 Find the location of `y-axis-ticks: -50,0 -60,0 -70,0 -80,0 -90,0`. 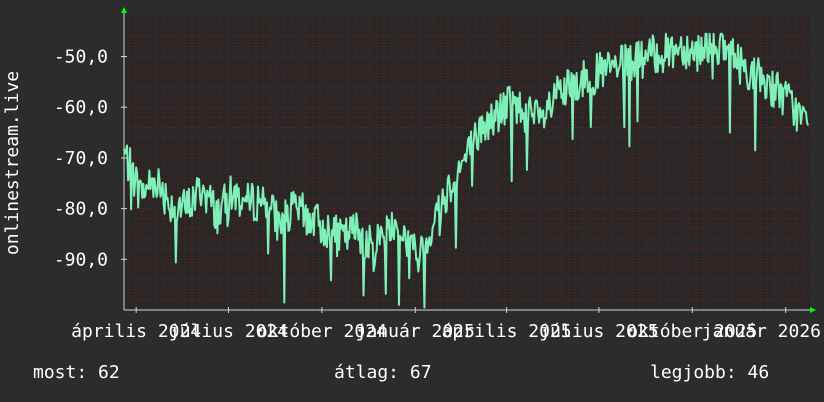

y-axis-ticks: -50,0 -60,0 -70,0 -80,0 -90,0 is located at coordinates (90, 158).